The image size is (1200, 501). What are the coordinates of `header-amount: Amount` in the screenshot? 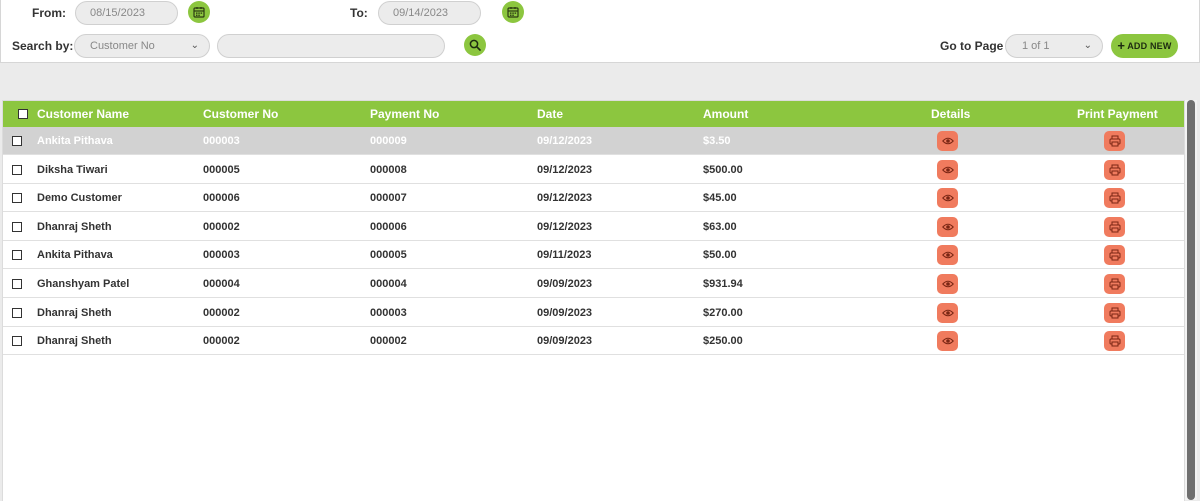 It's located at (725, 114).